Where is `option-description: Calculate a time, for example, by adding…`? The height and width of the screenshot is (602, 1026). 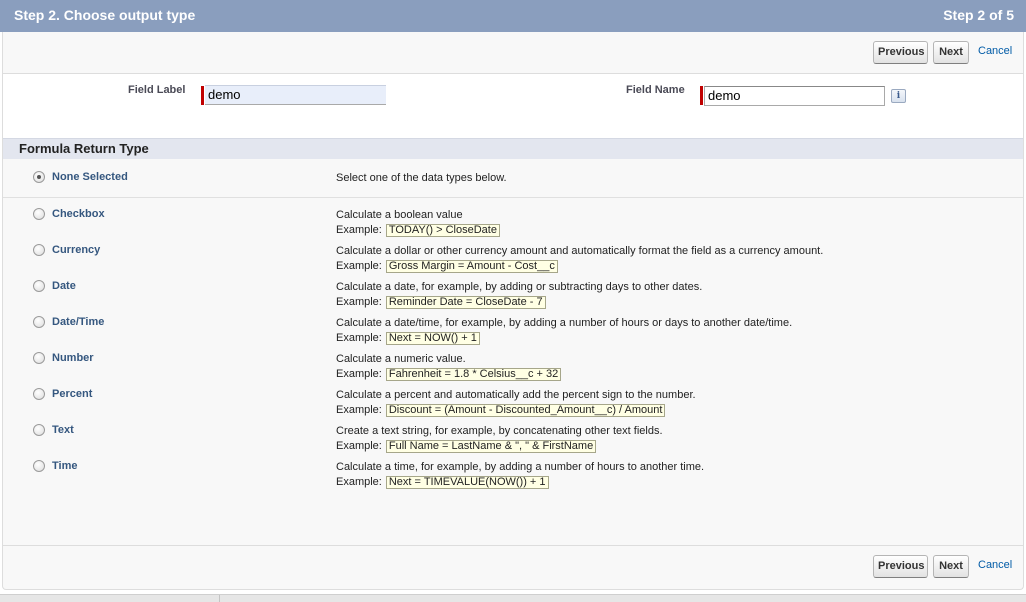
option-description: Calculate a time, for example, by adding… is located at coordinates (520, 467).